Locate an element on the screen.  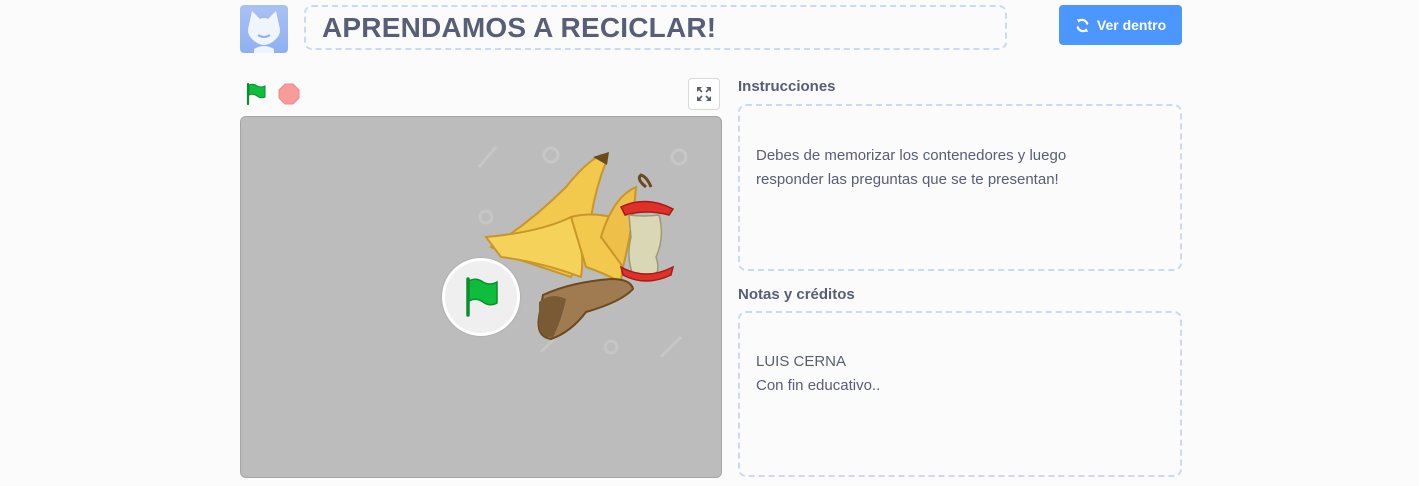
project-title: APRENDAMOS A RECICLAR! is located at coordinates (519, 27).